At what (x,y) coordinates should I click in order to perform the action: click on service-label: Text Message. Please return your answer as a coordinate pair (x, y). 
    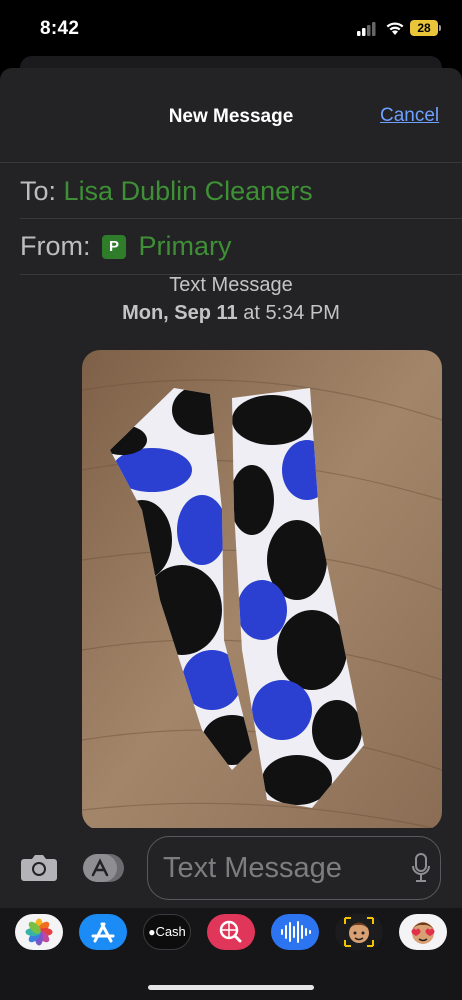
    Looking at the image, I should click on (231, 285).